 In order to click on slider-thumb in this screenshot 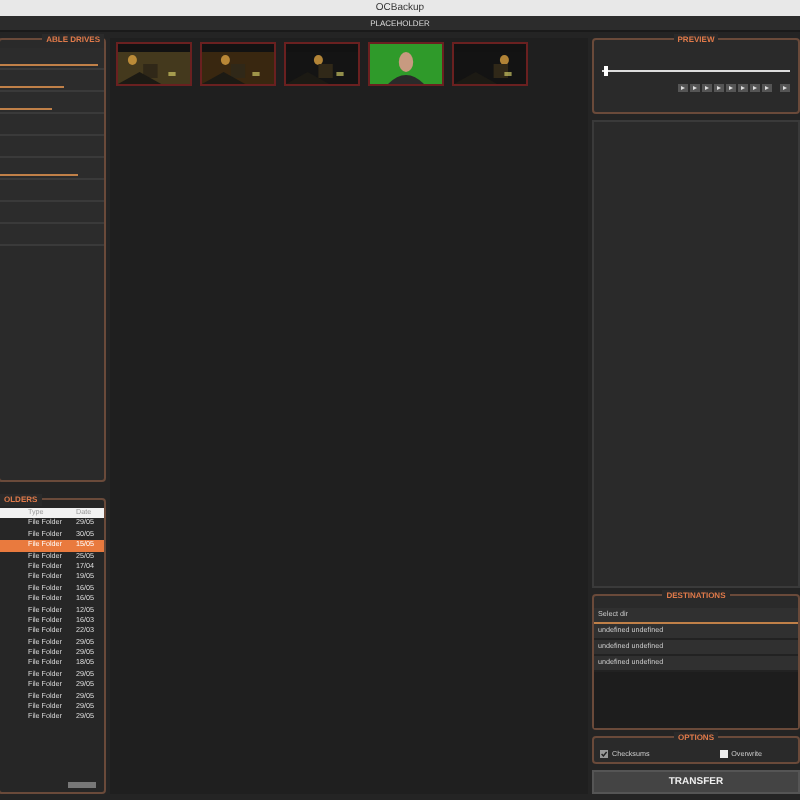, I will do `click(605, 71)`.